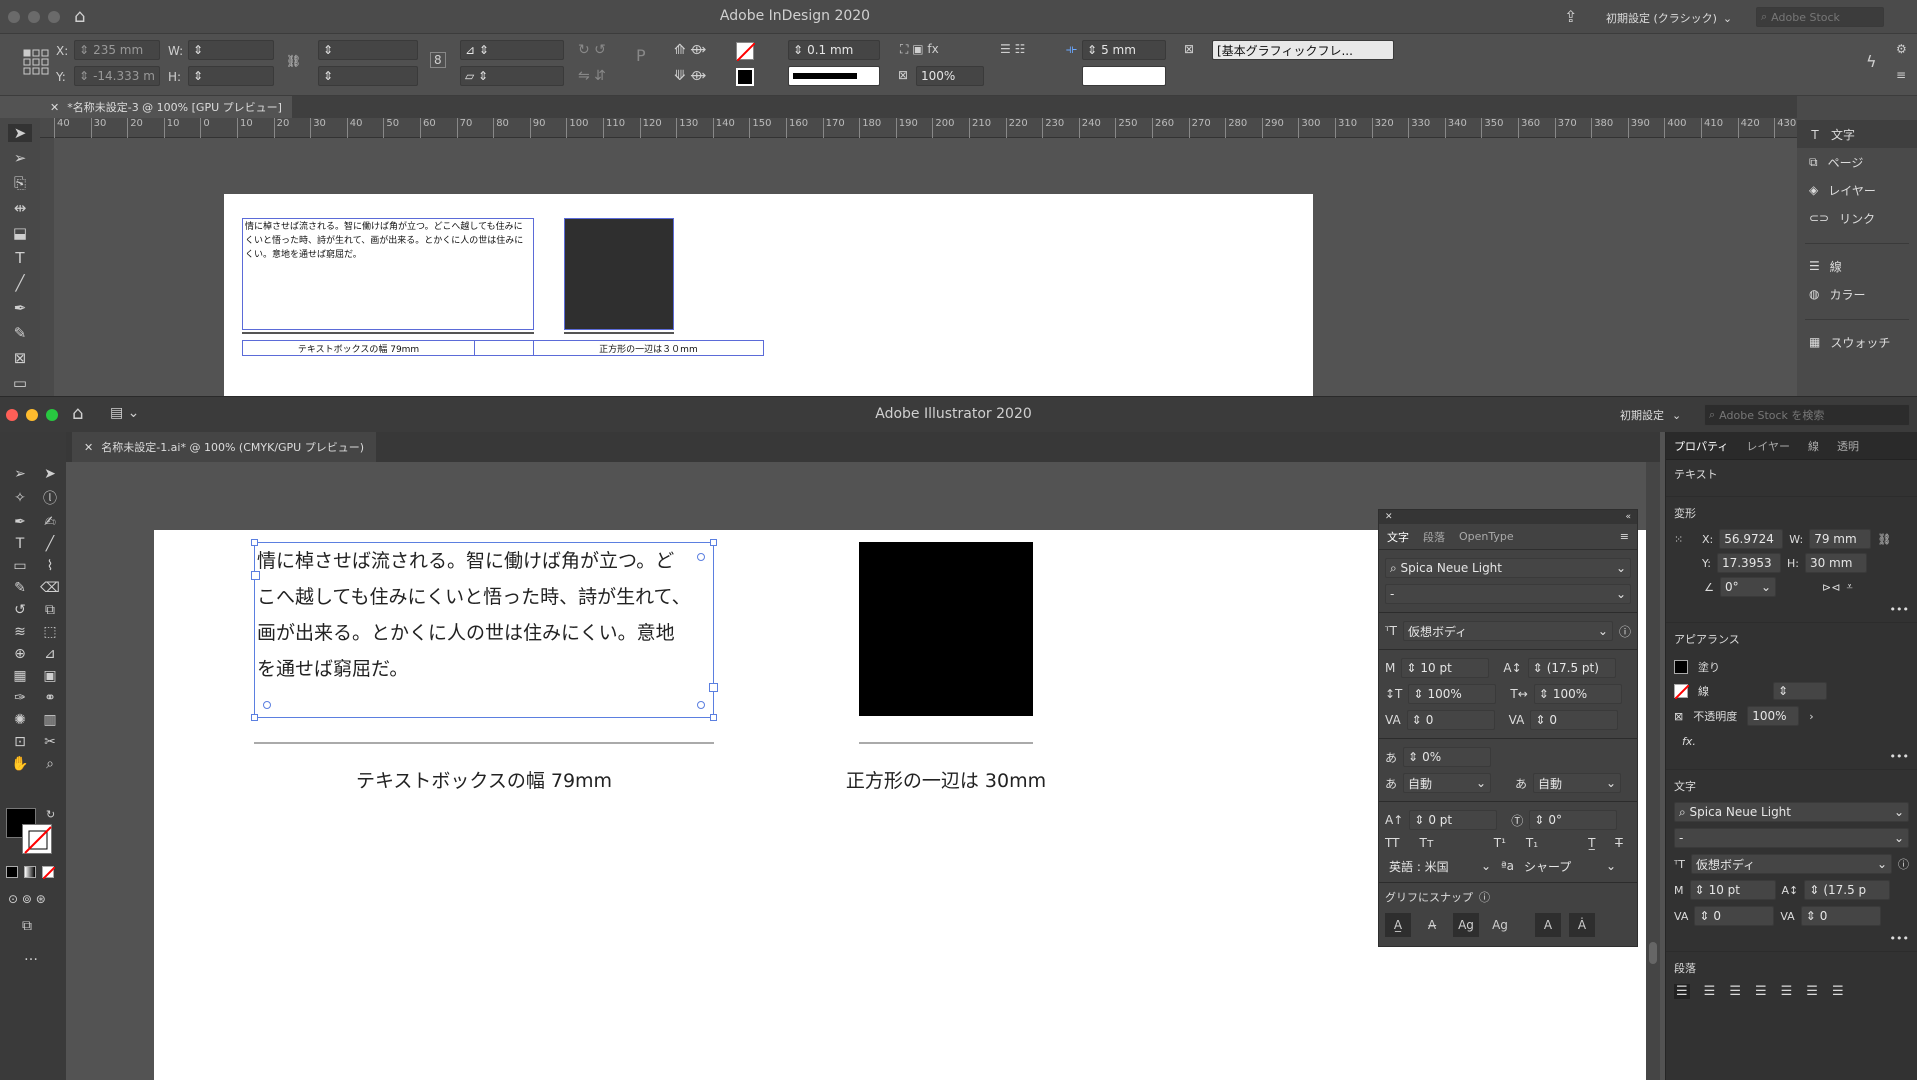 The height and width of the screenshot is (1080, 1917). Describe the element at coordinates (50, 676) in the screenshot. I see `gradient-tool-icon: ▣` at that location.